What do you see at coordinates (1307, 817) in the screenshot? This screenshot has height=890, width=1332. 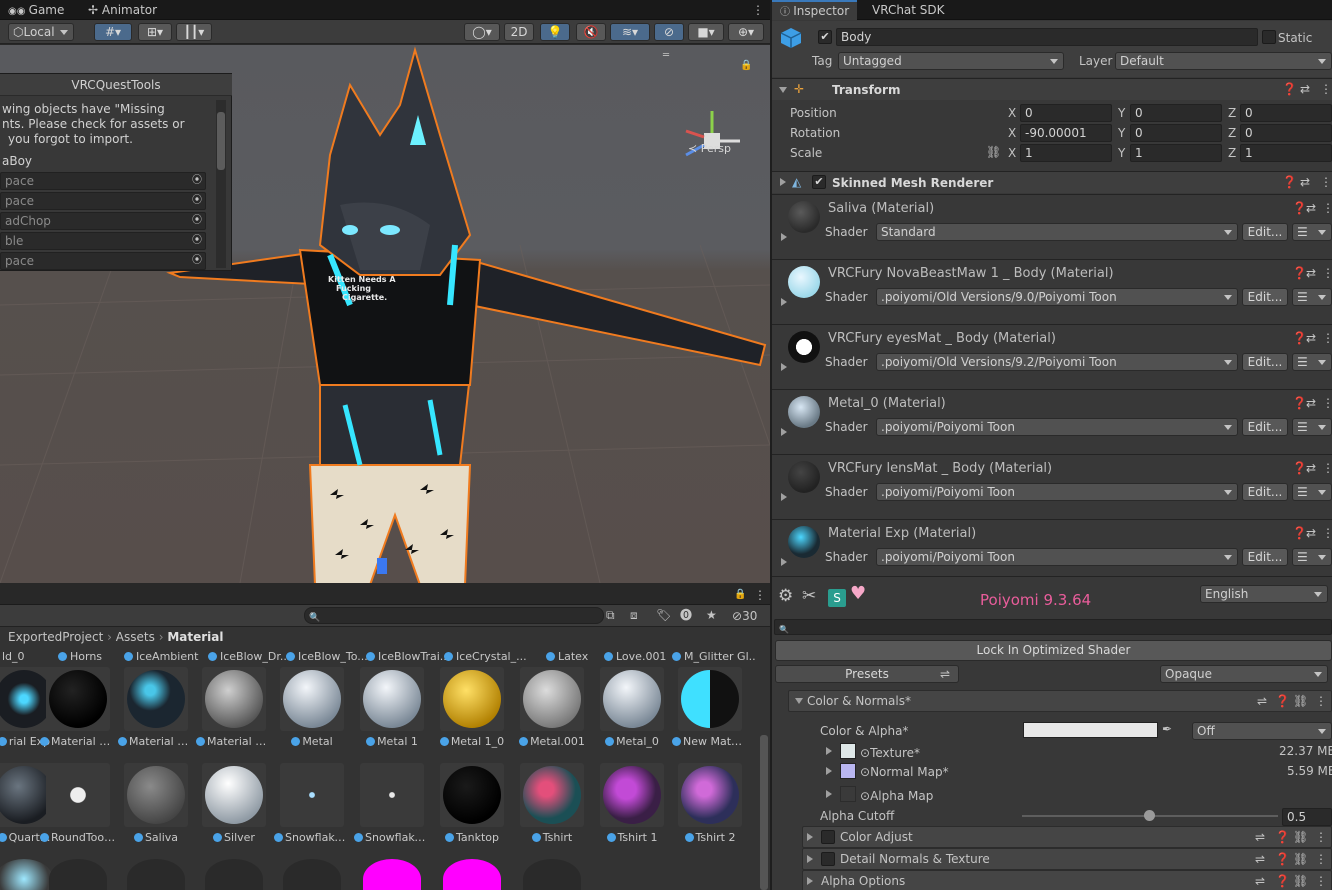 I see `alpha-cutoff-field: 0.5` at bounding box center [1307, 817].